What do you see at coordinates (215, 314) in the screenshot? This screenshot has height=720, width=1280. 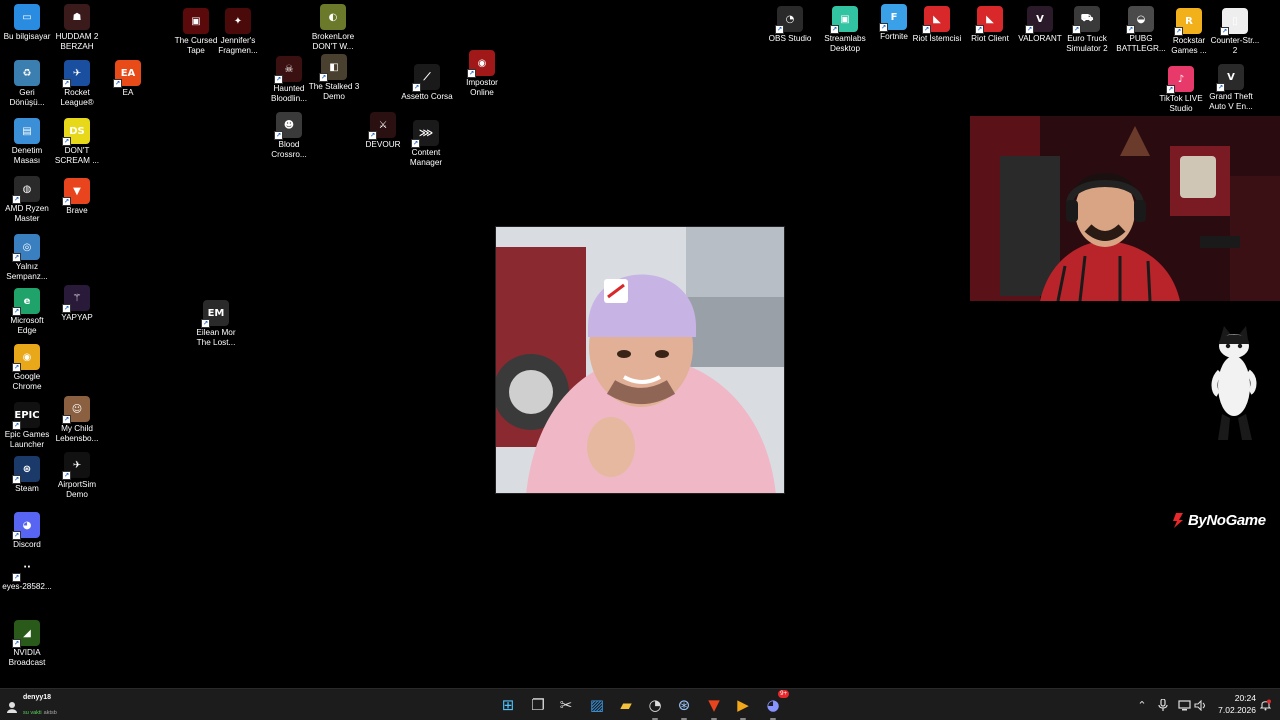 I see `eilean-mor-the-lost-icon: EM ↗` at bounding box center [215, 314].